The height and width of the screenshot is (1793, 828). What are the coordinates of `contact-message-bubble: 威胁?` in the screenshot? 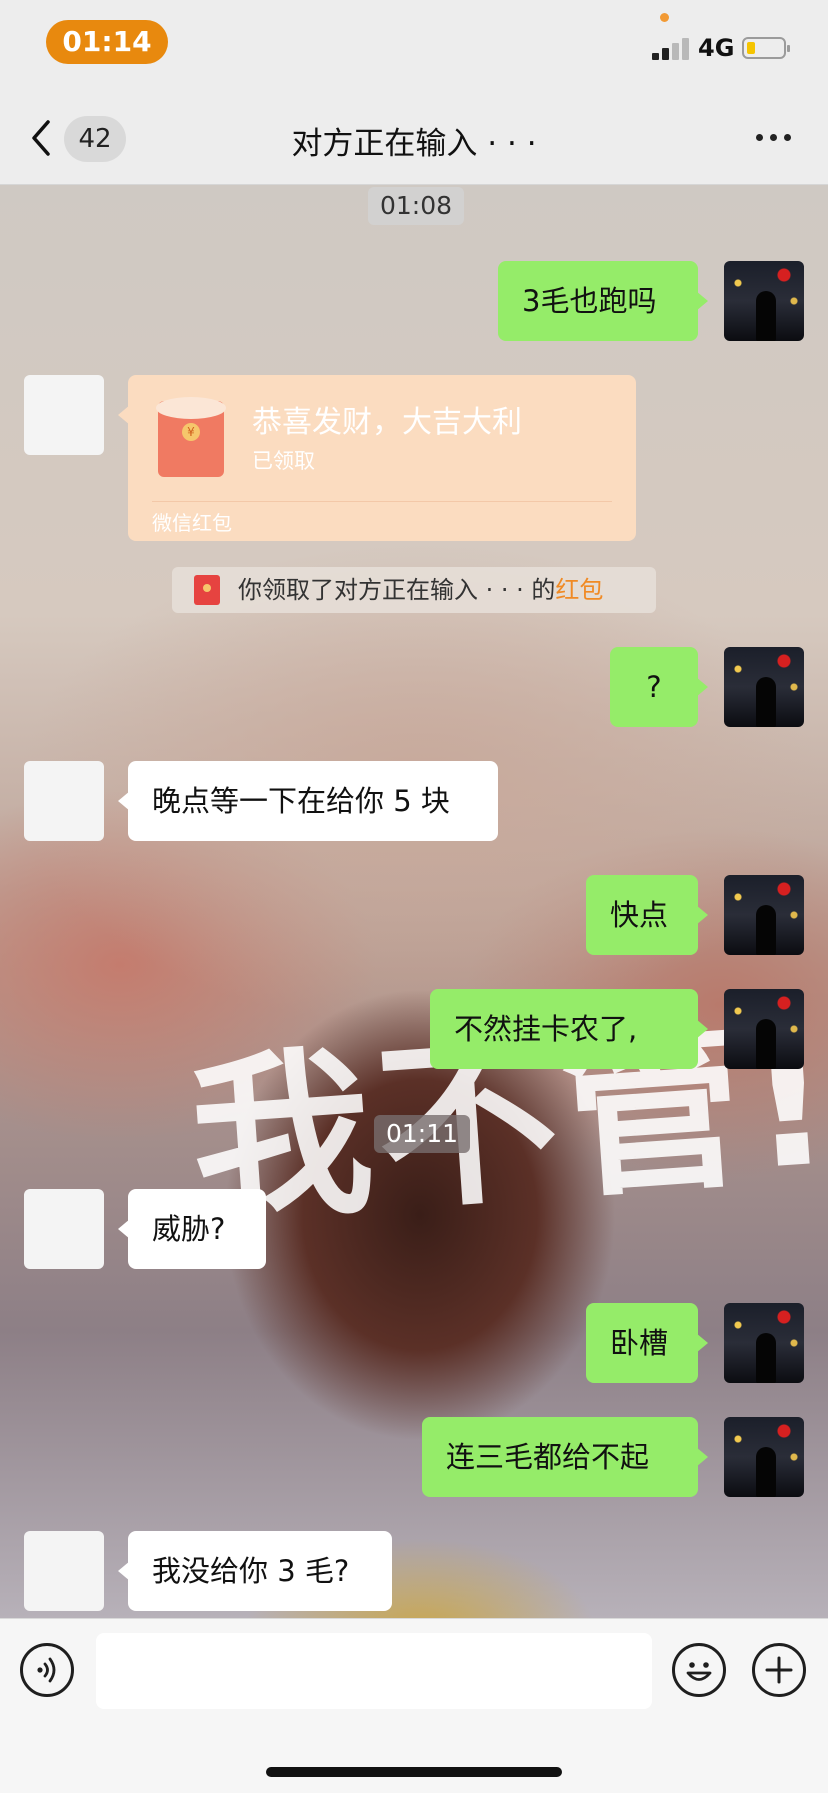 It's located at (192, 1229).